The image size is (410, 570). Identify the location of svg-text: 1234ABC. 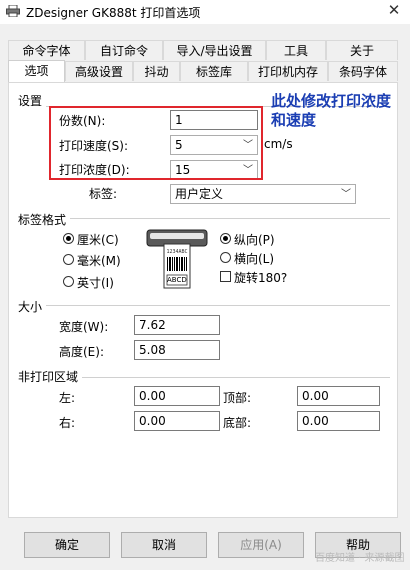
(176, 252).